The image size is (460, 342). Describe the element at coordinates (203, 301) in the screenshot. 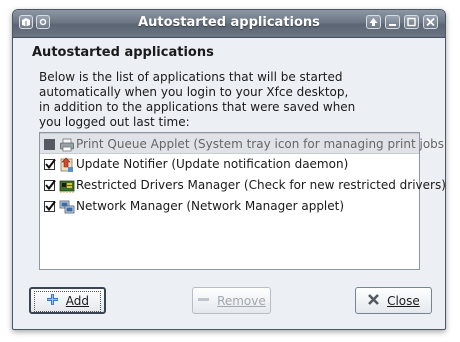

I see `minus-icon` at that location.